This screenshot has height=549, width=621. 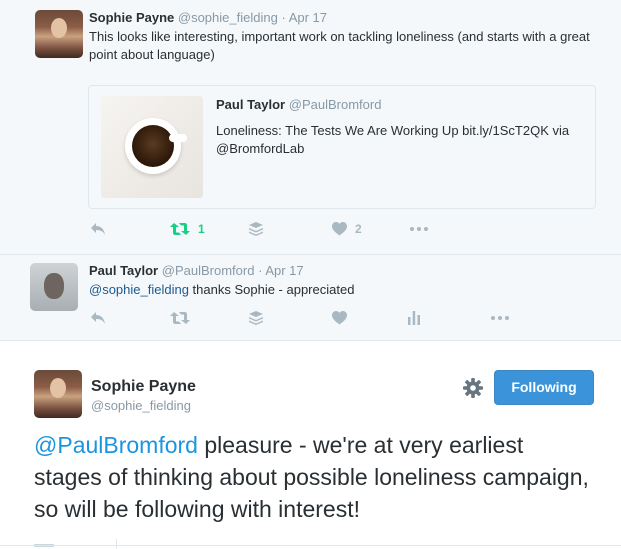 What do you see at coordinates (271, 289) in the screenshot?
I see `tweet-text-body: thanks Sophie - appreciated` at bounding box center [271, 289].